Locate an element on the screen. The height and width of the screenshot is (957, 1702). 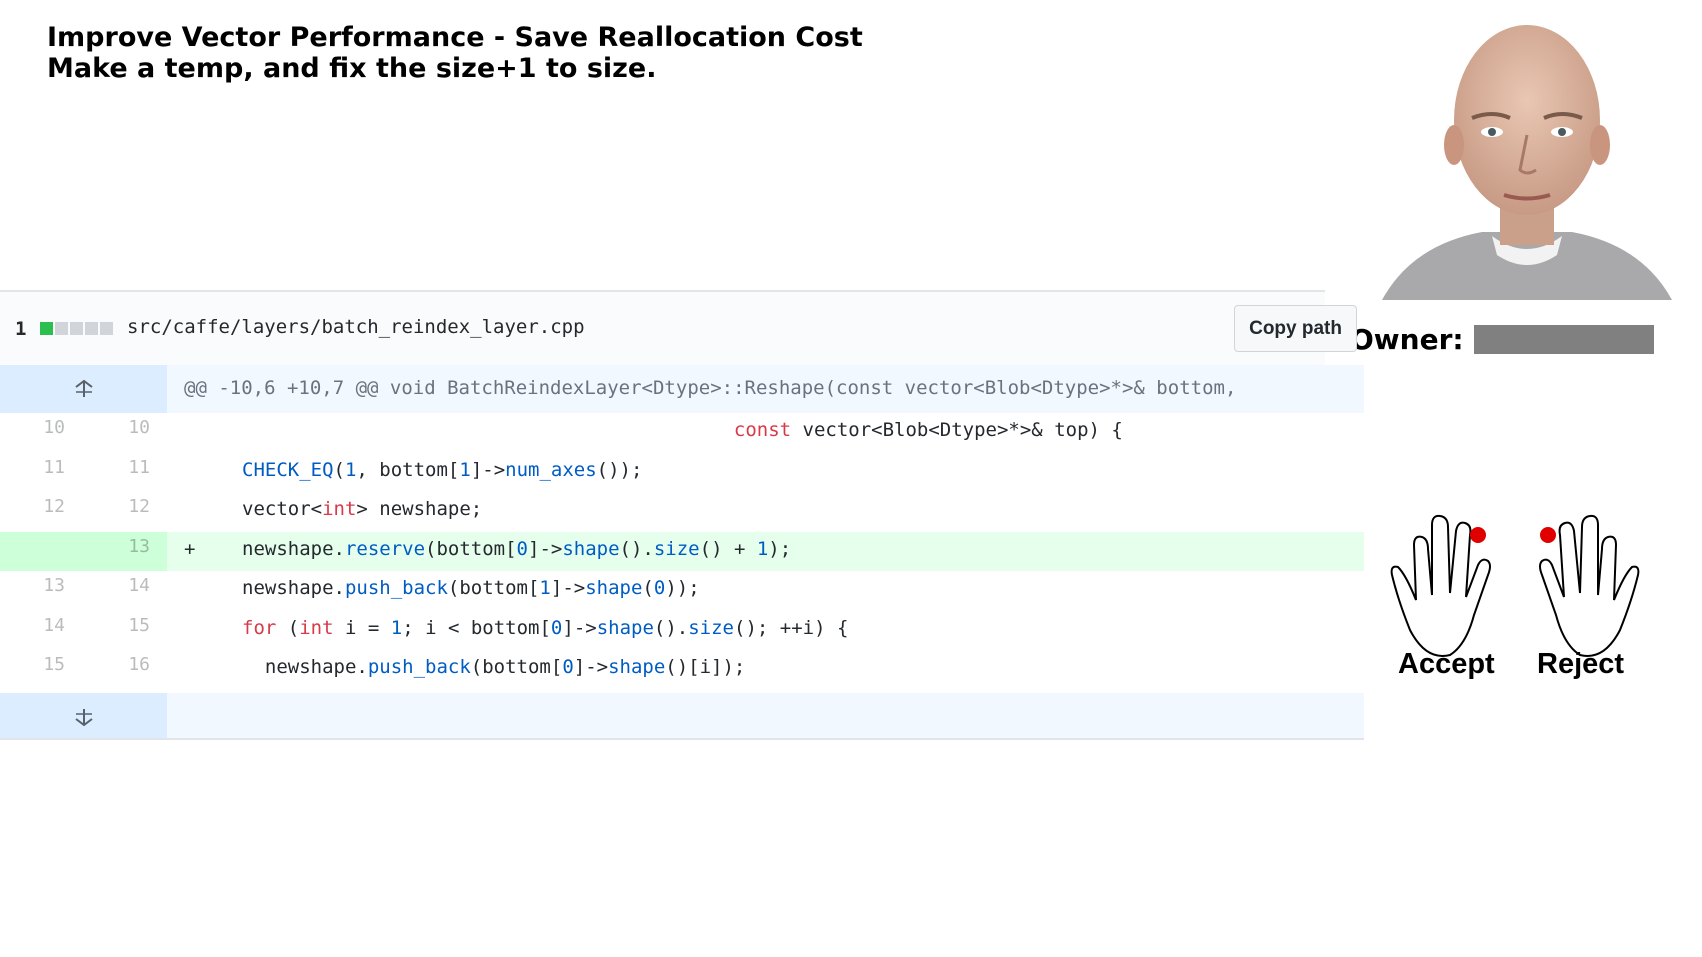
new-line-number: 10 is located at coordinates (130, 427).